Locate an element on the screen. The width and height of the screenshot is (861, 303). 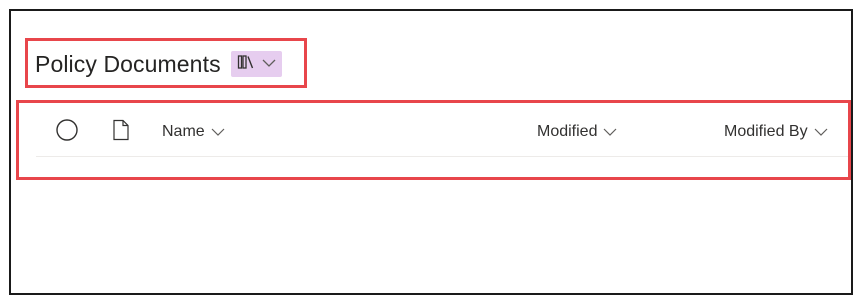
select-all-checkbox is located at coordinates (67, 132).